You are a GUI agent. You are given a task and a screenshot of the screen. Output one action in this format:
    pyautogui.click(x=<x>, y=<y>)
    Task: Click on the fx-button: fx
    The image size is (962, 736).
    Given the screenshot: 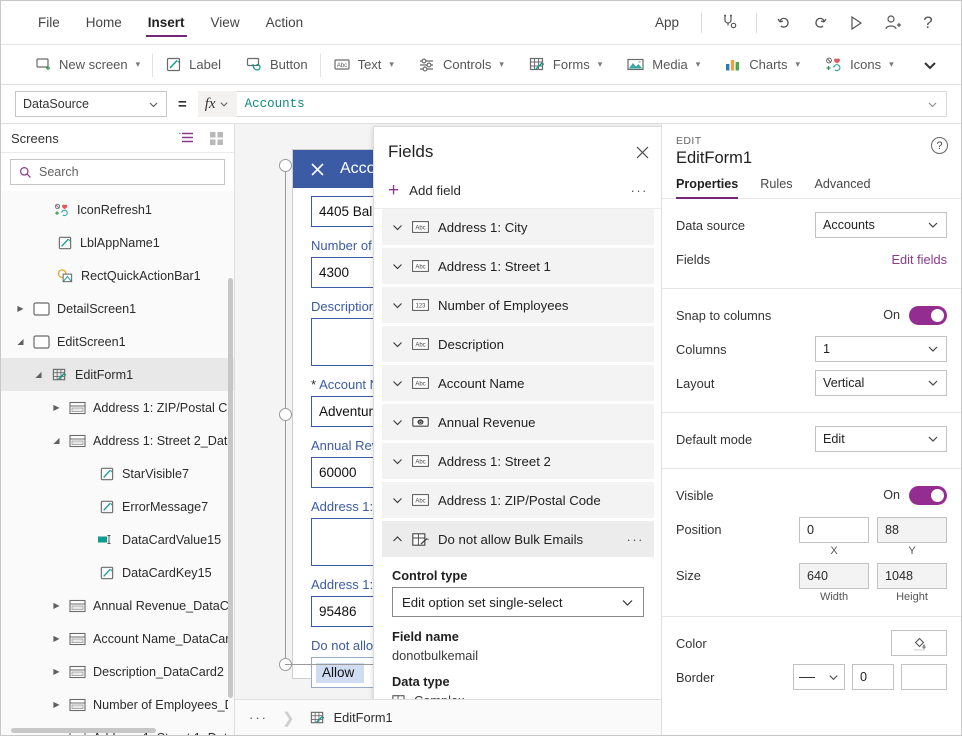 What is the action you would take?
    pyautogui.click(x=217, y=104)
    